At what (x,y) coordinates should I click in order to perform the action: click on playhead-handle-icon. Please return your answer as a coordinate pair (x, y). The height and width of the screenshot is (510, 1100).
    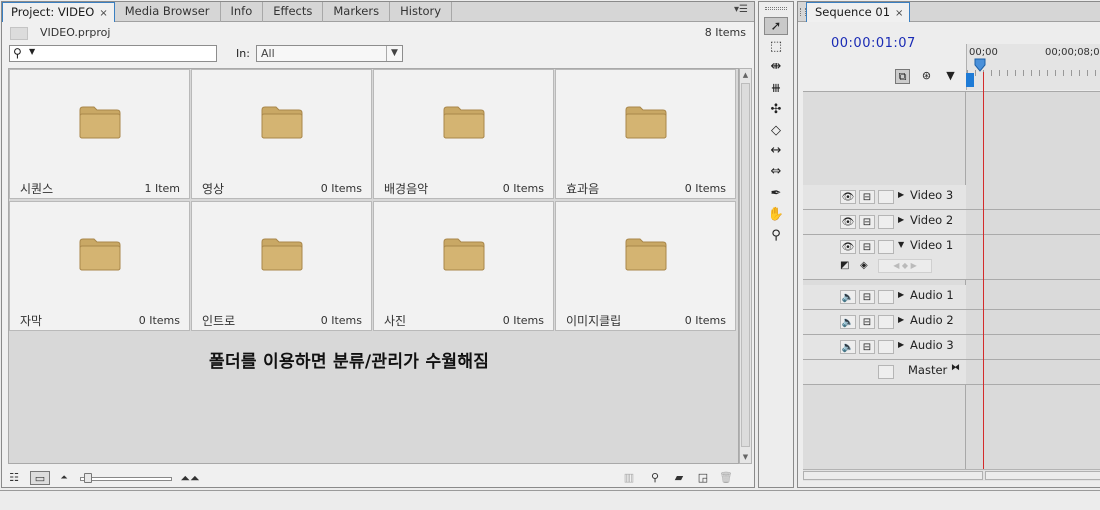
    Looking at the image, I should click on (980, 65).